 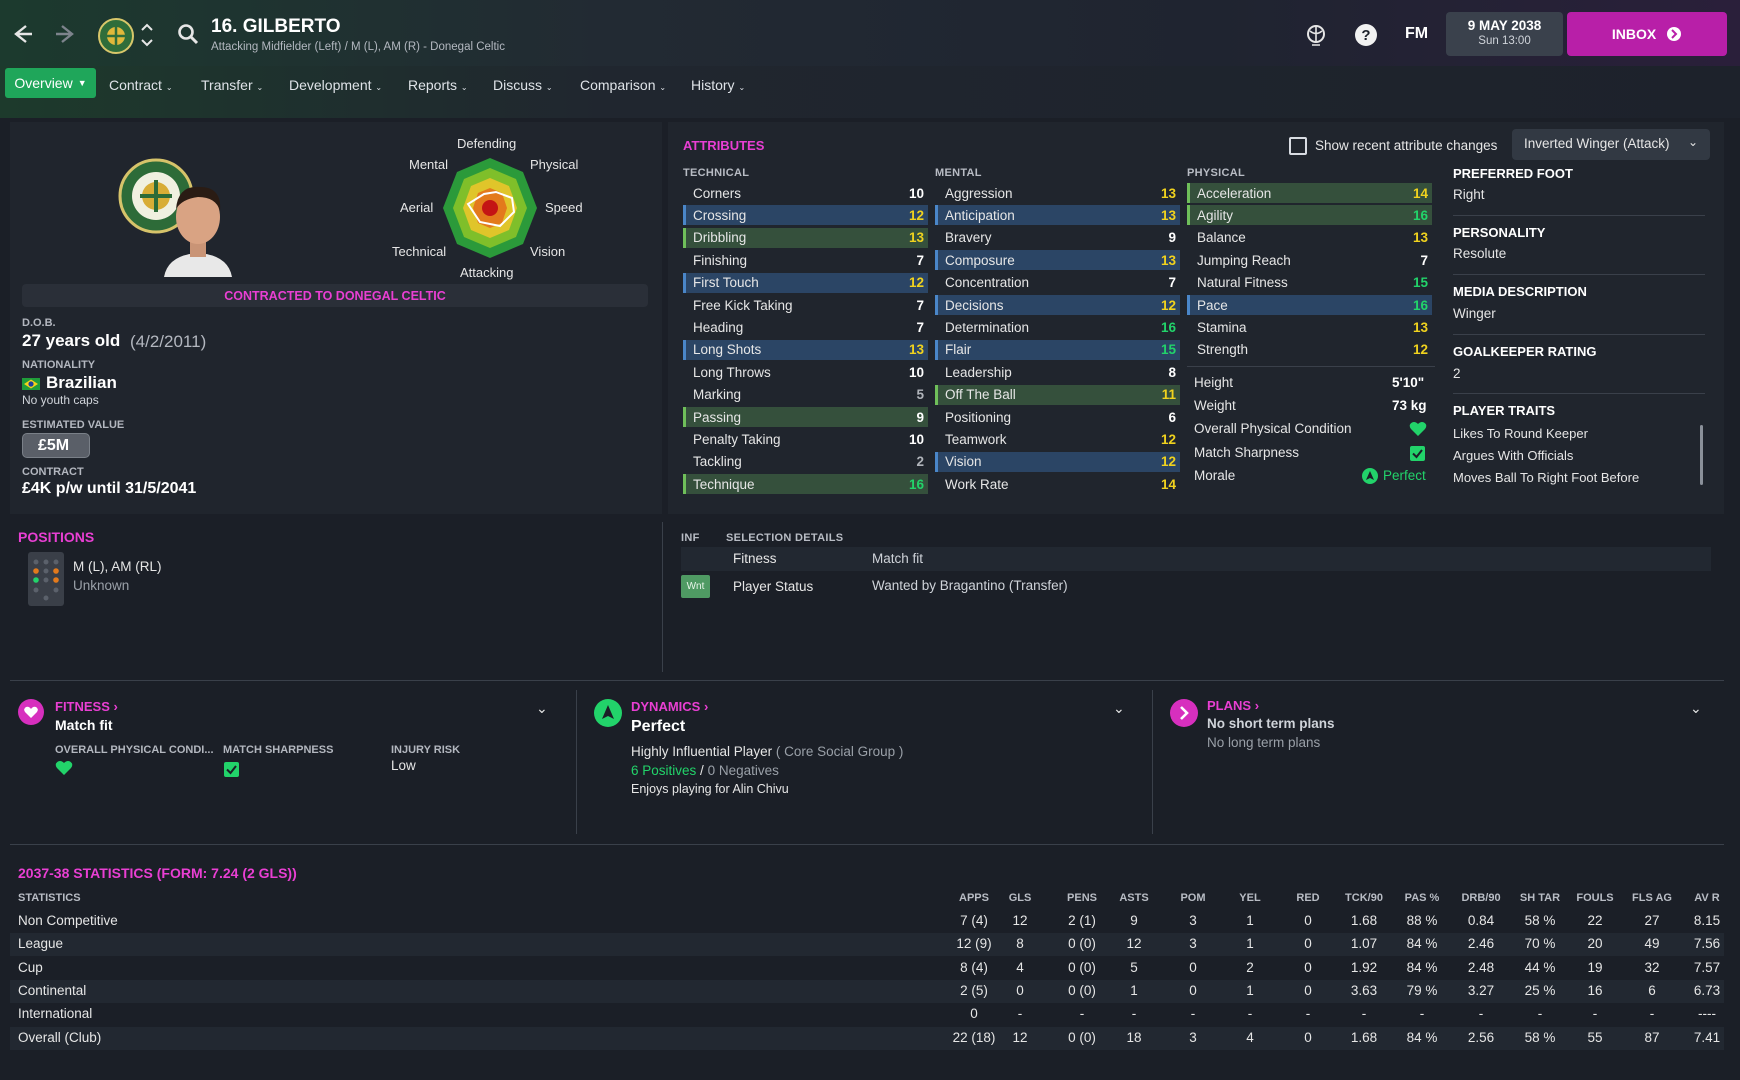 I want to click on attribute-highlight-marker, so click(x=936, y=461).